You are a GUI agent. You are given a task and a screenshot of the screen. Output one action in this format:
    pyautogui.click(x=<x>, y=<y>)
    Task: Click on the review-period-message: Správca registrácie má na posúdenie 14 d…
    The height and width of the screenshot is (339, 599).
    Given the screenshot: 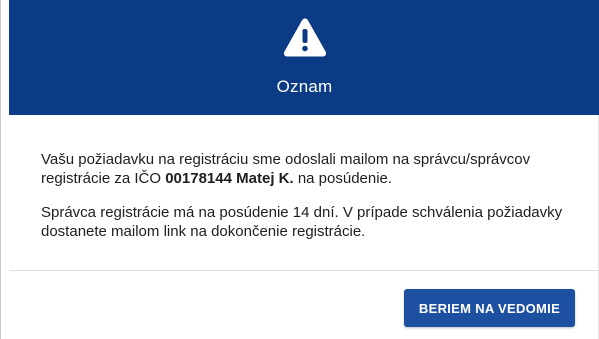 What is the action you would take?
    pyautogui.click(x=302, y=222)
    